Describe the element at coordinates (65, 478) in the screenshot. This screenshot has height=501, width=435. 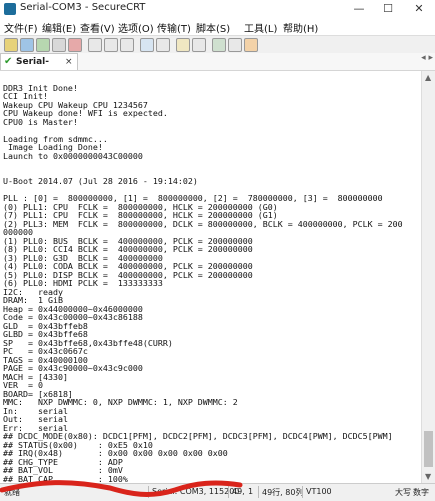
I see `terminal-line: ## BAT_CAP : 100%` at that location.